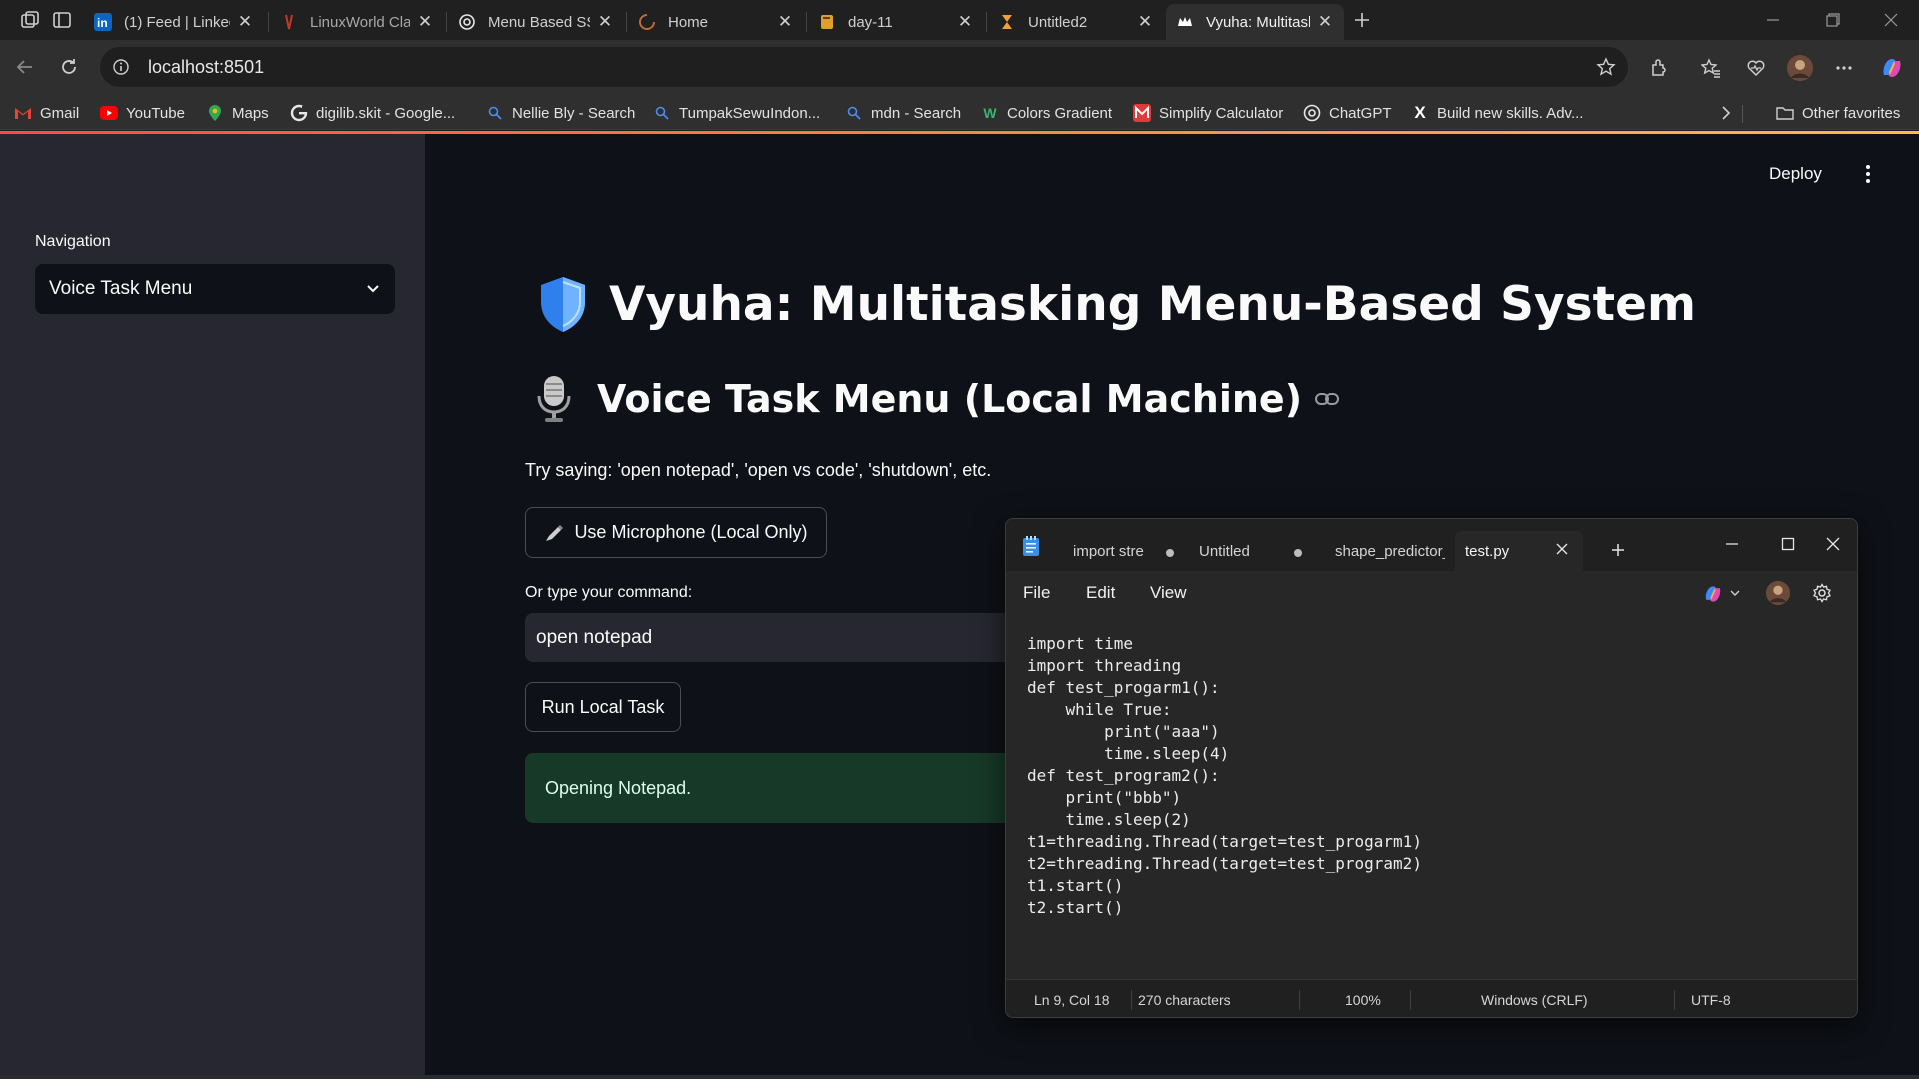 The image size is (1919, 1079). Describe the element at coordinates (959, 1077) in the screenshot. I see `window-bottom-edge` at that location.